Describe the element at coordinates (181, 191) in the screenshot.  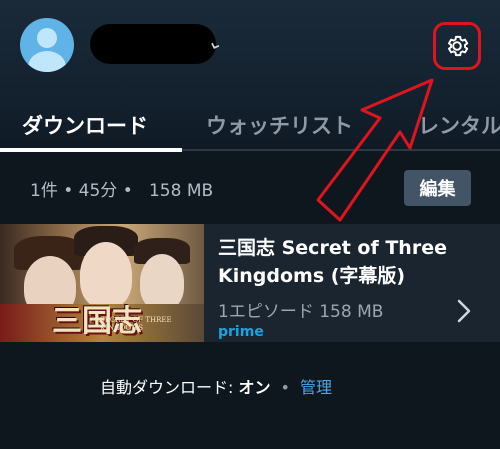
I see `download-size: 158 MB` at that location.